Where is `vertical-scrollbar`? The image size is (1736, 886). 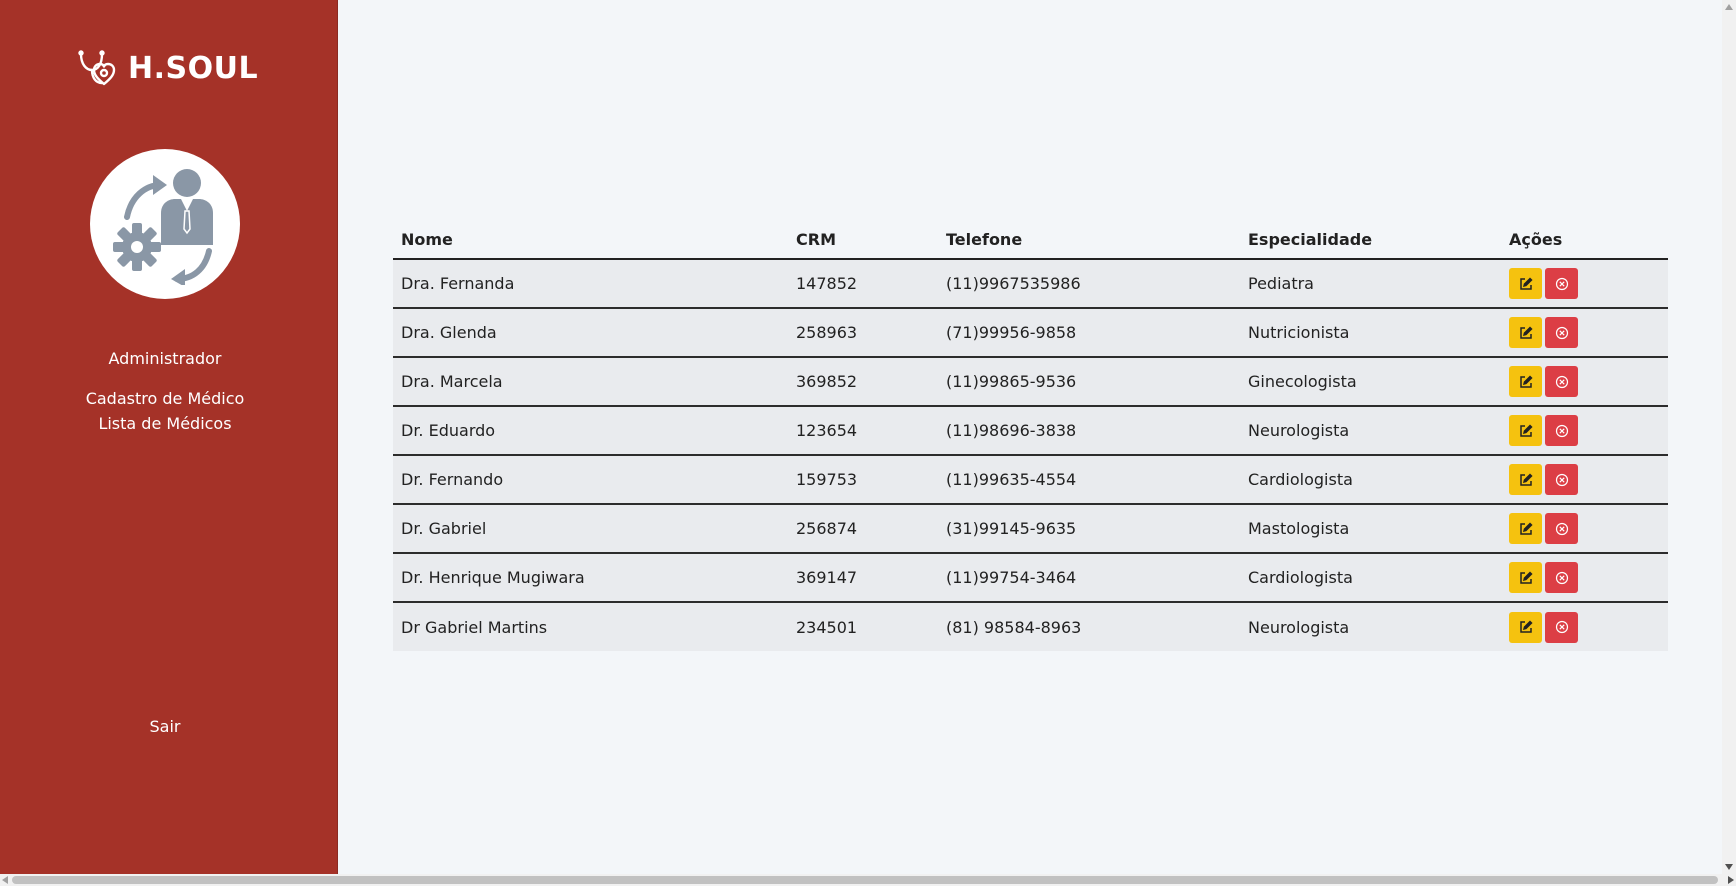
vertical-scrollbar is located at coordinates (1729, 437).